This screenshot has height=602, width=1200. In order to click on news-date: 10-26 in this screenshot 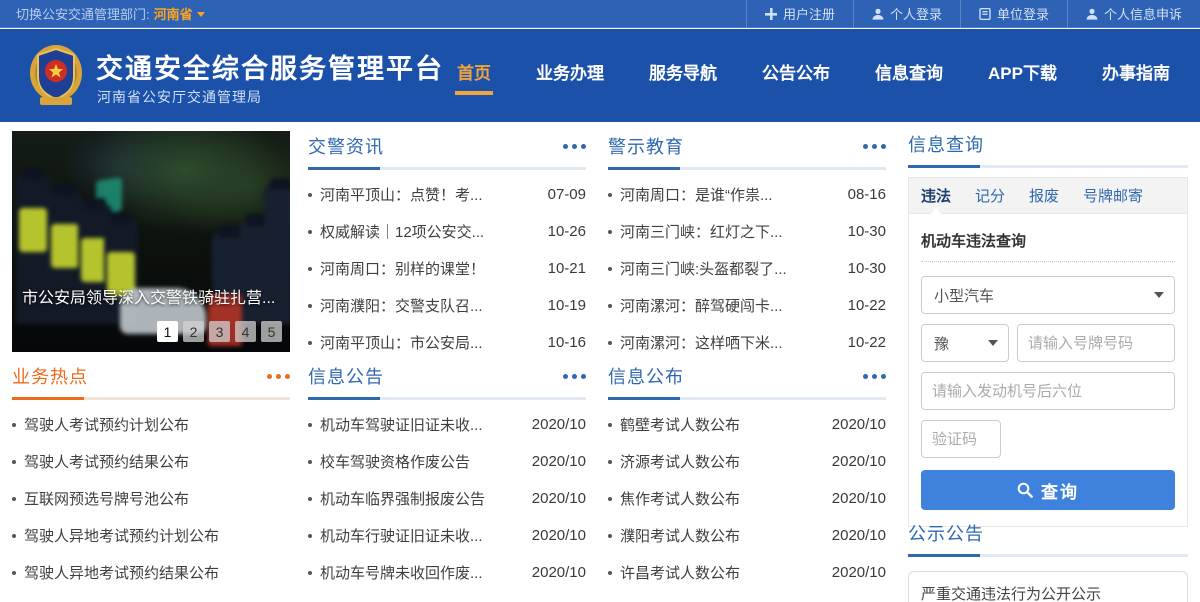, I will do `click(566, 231)`.